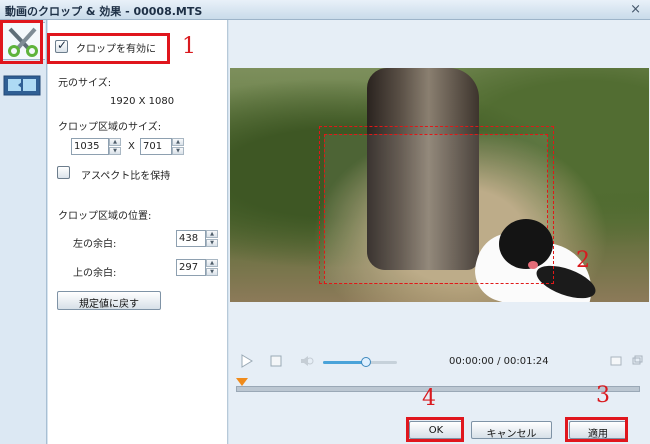 This screenshot has height=444, width=650. I want to click on effect-tab, so click(23, 87).